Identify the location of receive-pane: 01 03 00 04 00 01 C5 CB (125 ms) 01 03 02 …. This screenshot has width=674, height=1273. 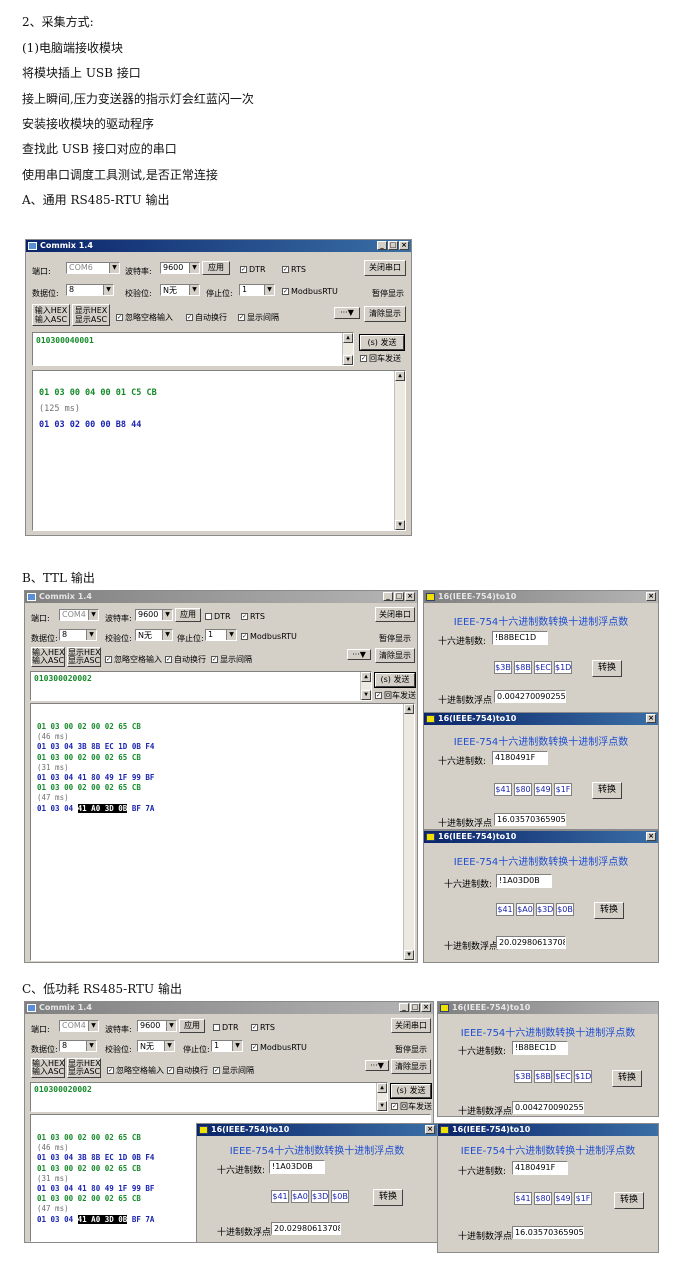
(219, 450).